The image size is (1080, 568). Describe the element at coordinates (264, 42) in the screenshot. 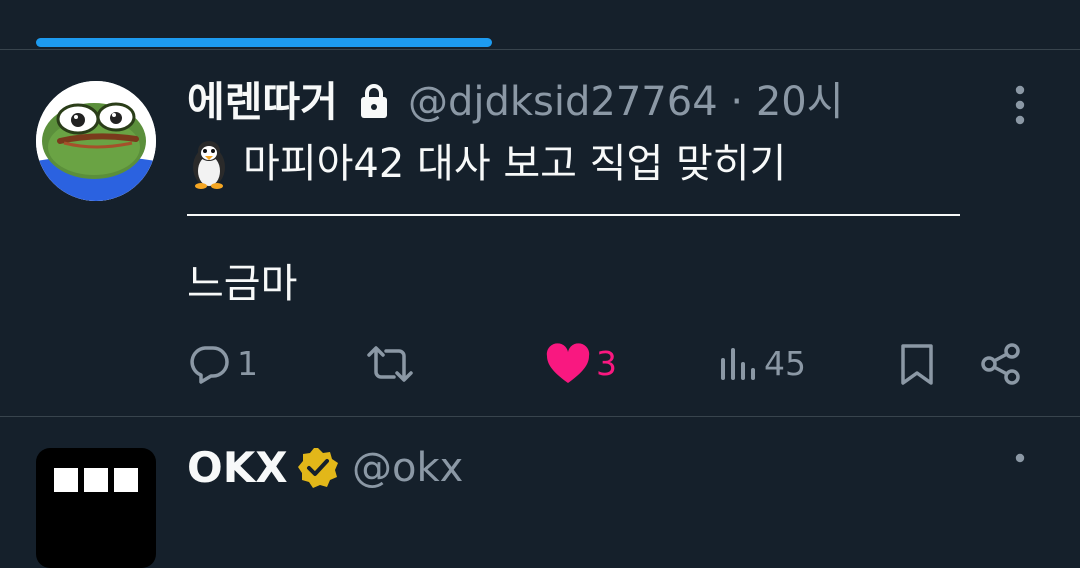

I see `active-tab-indicator` at that location.